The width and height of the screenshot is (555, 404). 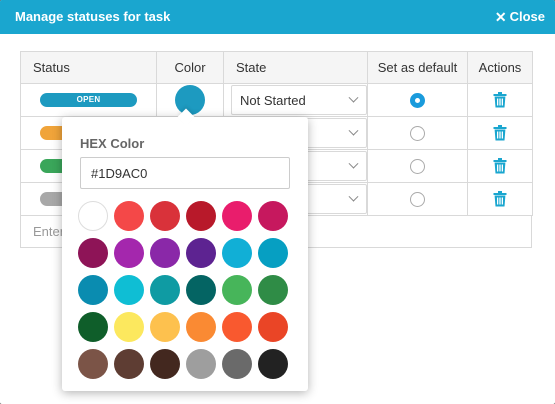 I want to click on dialog-title: Manage statuses for task, so click(x=93, y=16).